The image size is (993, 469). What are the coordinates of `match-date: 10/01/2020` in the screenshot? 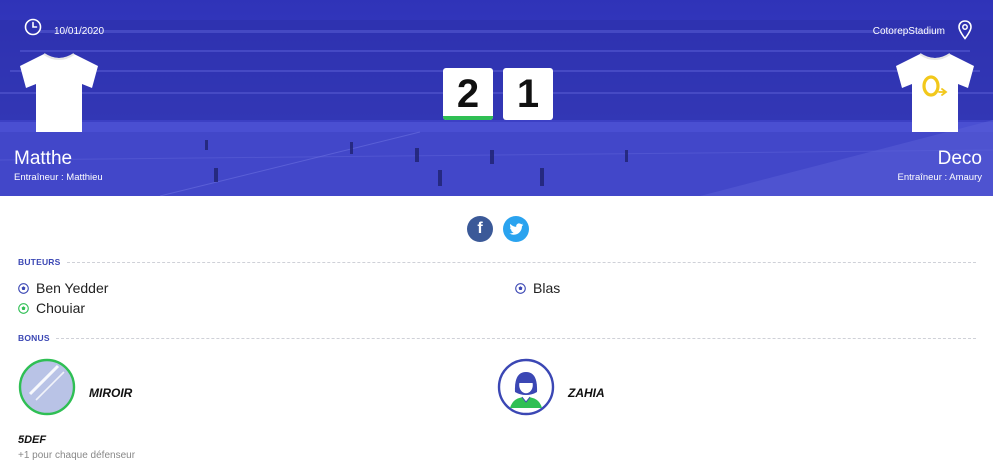 It's located at (79, 31).